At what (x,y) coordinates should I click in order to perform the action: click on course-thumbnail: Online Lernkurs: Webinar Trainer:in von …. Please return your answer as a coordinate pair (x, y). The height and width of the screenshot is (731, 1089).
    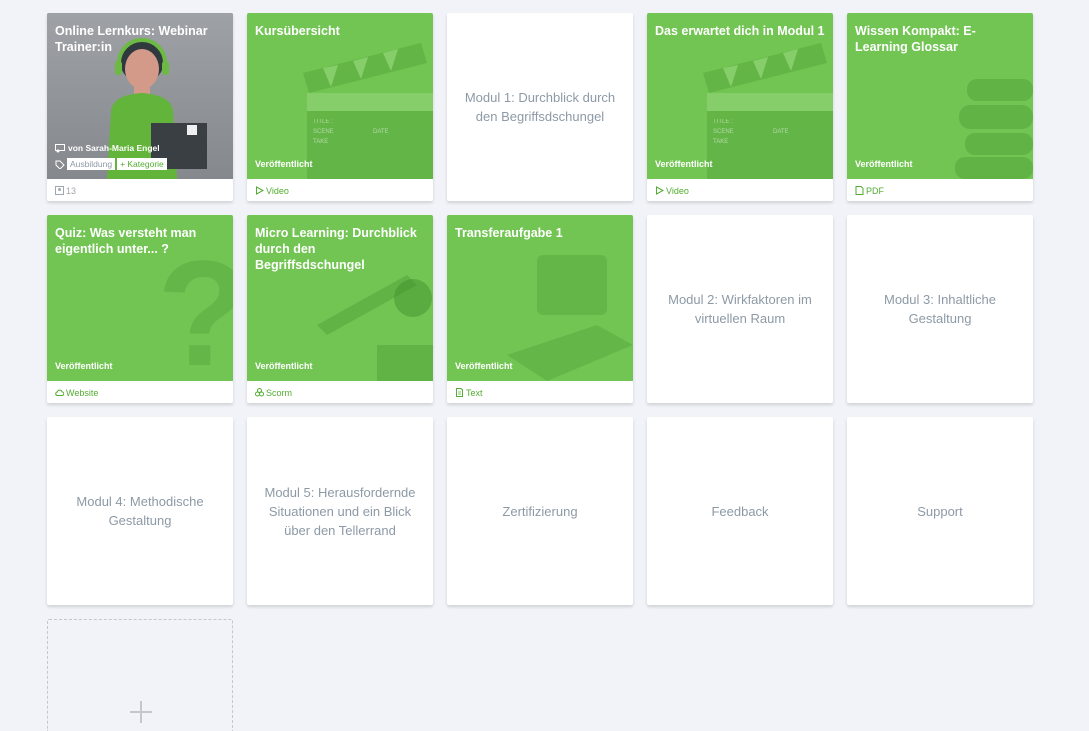
    Looking at the image, I should click on (140, 96).